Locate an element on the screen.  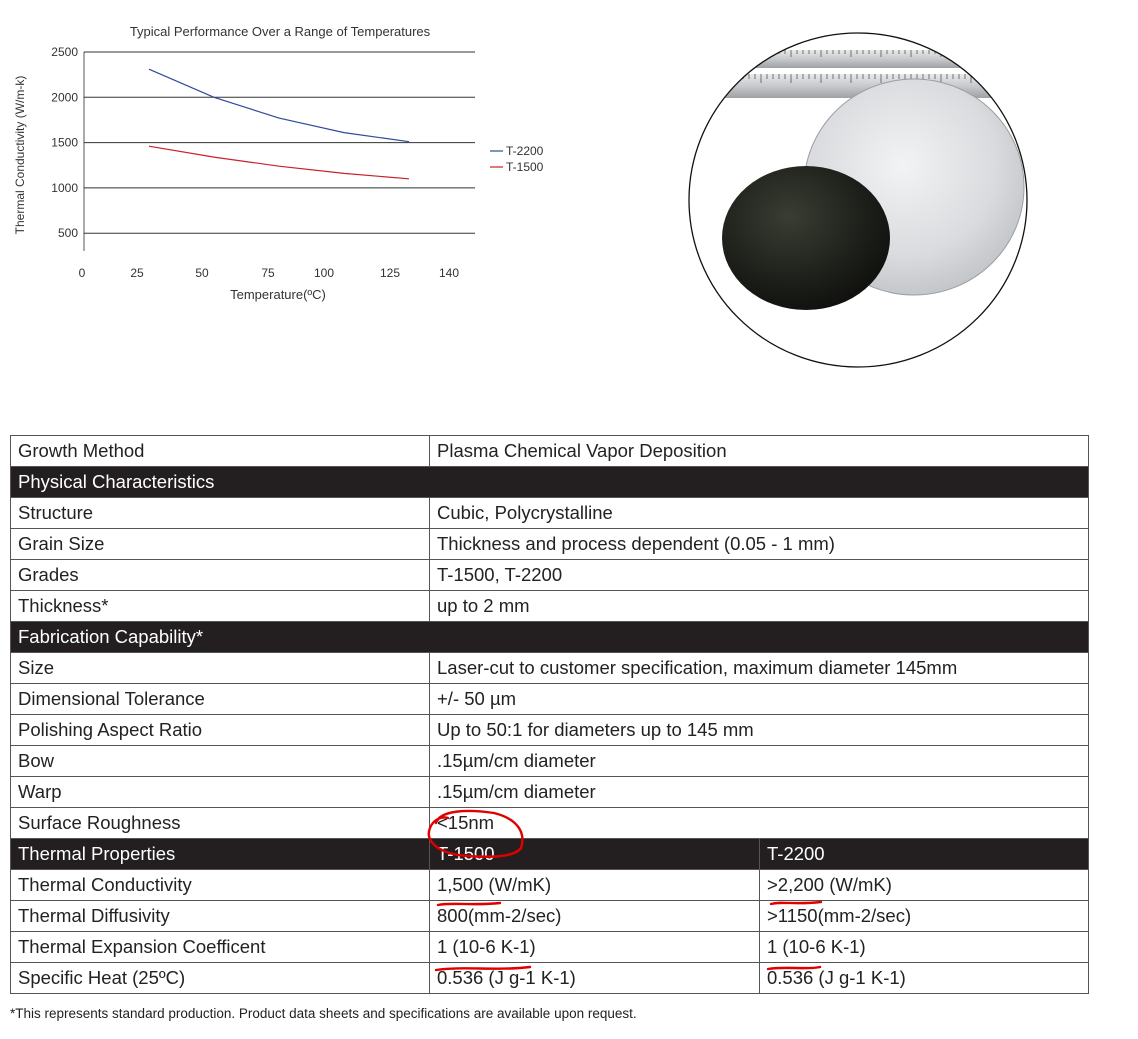
row-label: Specific Heat (25ºC) is located at coordinates (220, 978).